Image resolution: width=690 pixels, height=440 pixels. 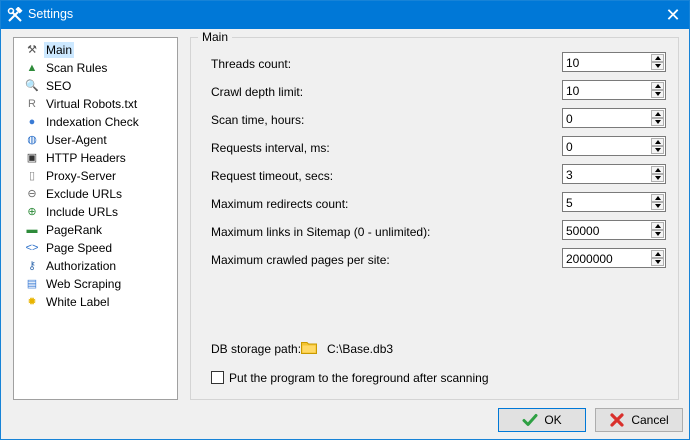 What do you see at coordinates (32, 193) in the screenshot?
I see `exclude-link-icon: ⊖` at bounding box center [32, 193].